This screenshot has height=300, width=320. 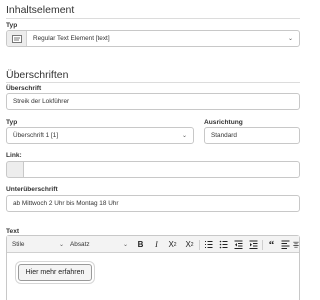 What do you see at coordinates (99, 244) in the screenshot?
I see `format-dropdown: Absatz ⌄` at bounding box center [99, 244].